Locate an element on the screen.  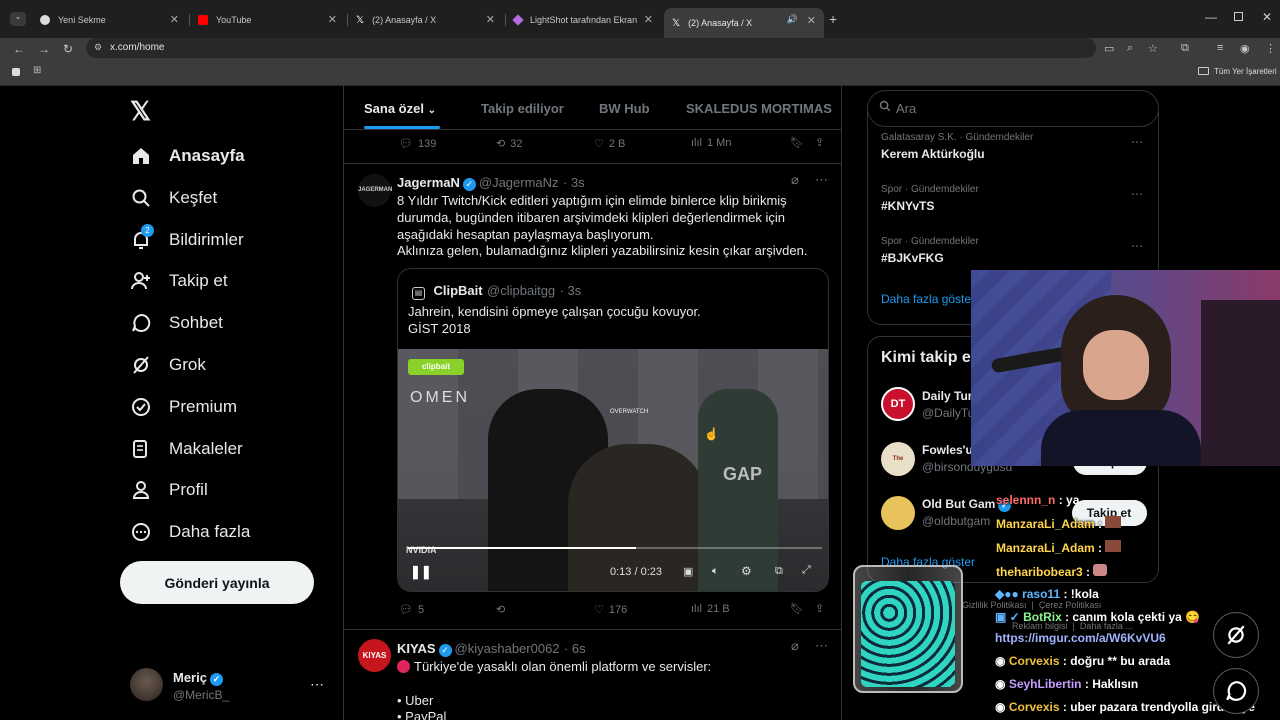
nav-chat: Sohbet is located at coordinates (176, 323).